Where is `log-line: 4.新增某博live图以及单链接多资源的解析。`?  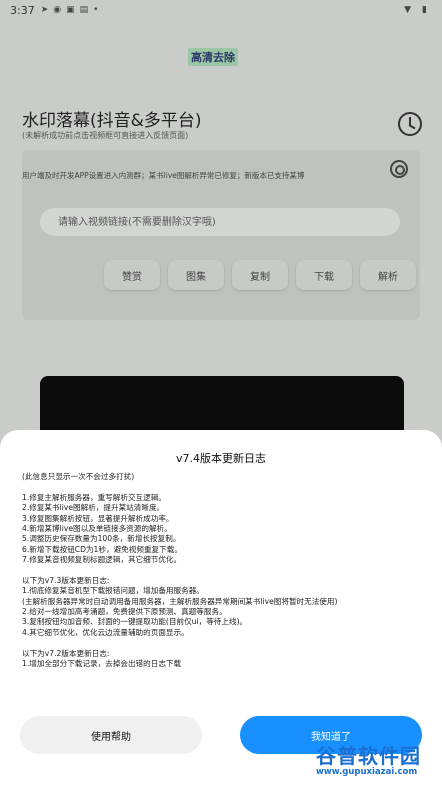
log-line: 4.新增某博live图以及单链接多资源的解析。 is located at coordinates (97, 528).